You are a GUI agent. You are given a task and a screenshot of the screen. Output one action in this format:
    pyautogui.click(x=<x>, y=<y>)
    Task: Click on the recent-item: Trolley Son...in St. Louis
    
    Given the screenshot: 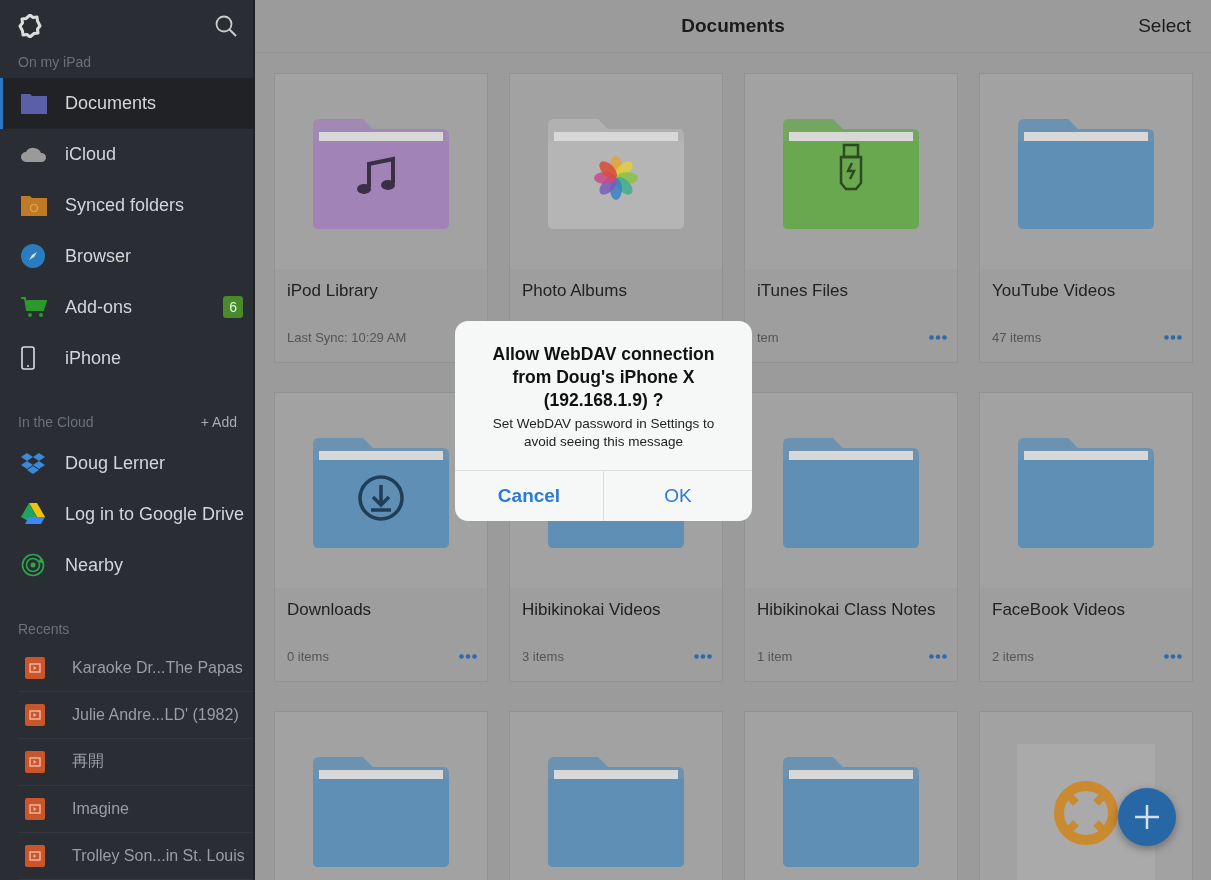 What is the action you would take?
    pyautogui.click(x=135, y=856)
    